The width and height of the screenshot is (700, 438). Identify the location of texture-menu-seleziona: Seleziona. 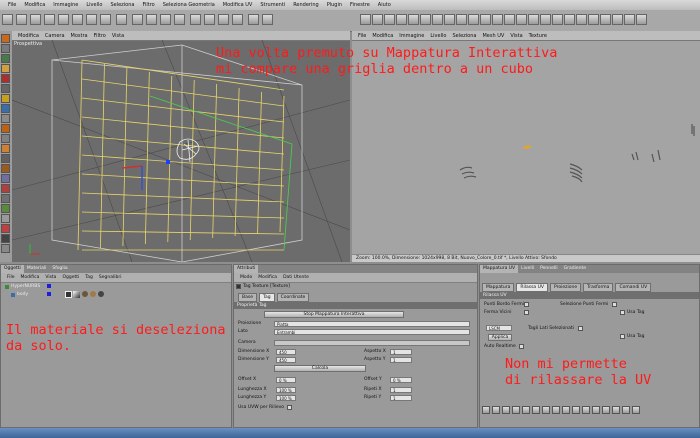
(464, 36).